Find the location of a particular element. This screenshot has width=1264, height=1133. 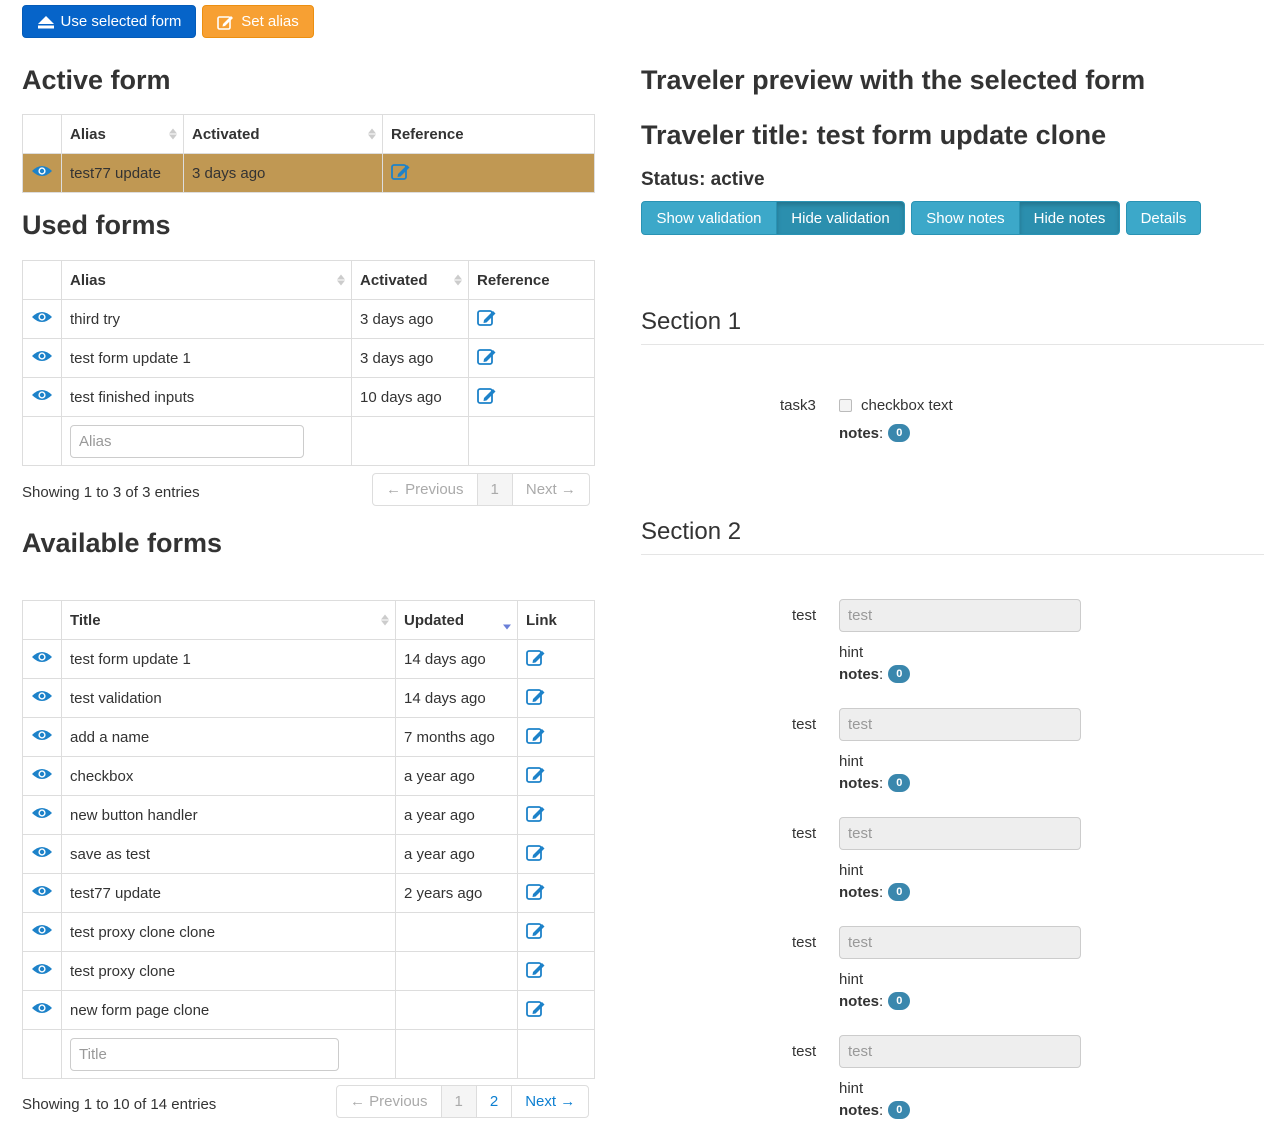

details-button: Details is located at coordinates (1163, 218).